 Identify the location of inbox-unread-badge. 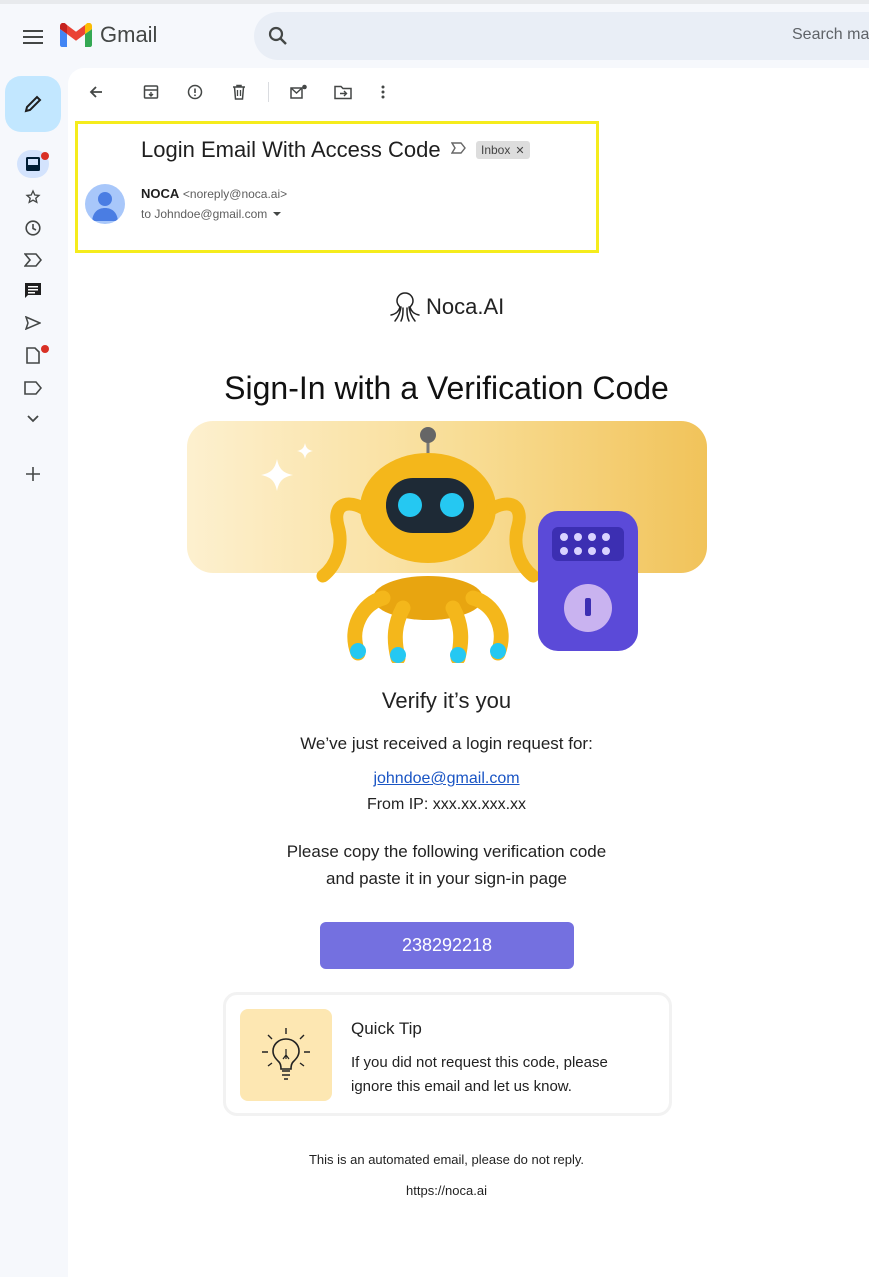
(45, 156).